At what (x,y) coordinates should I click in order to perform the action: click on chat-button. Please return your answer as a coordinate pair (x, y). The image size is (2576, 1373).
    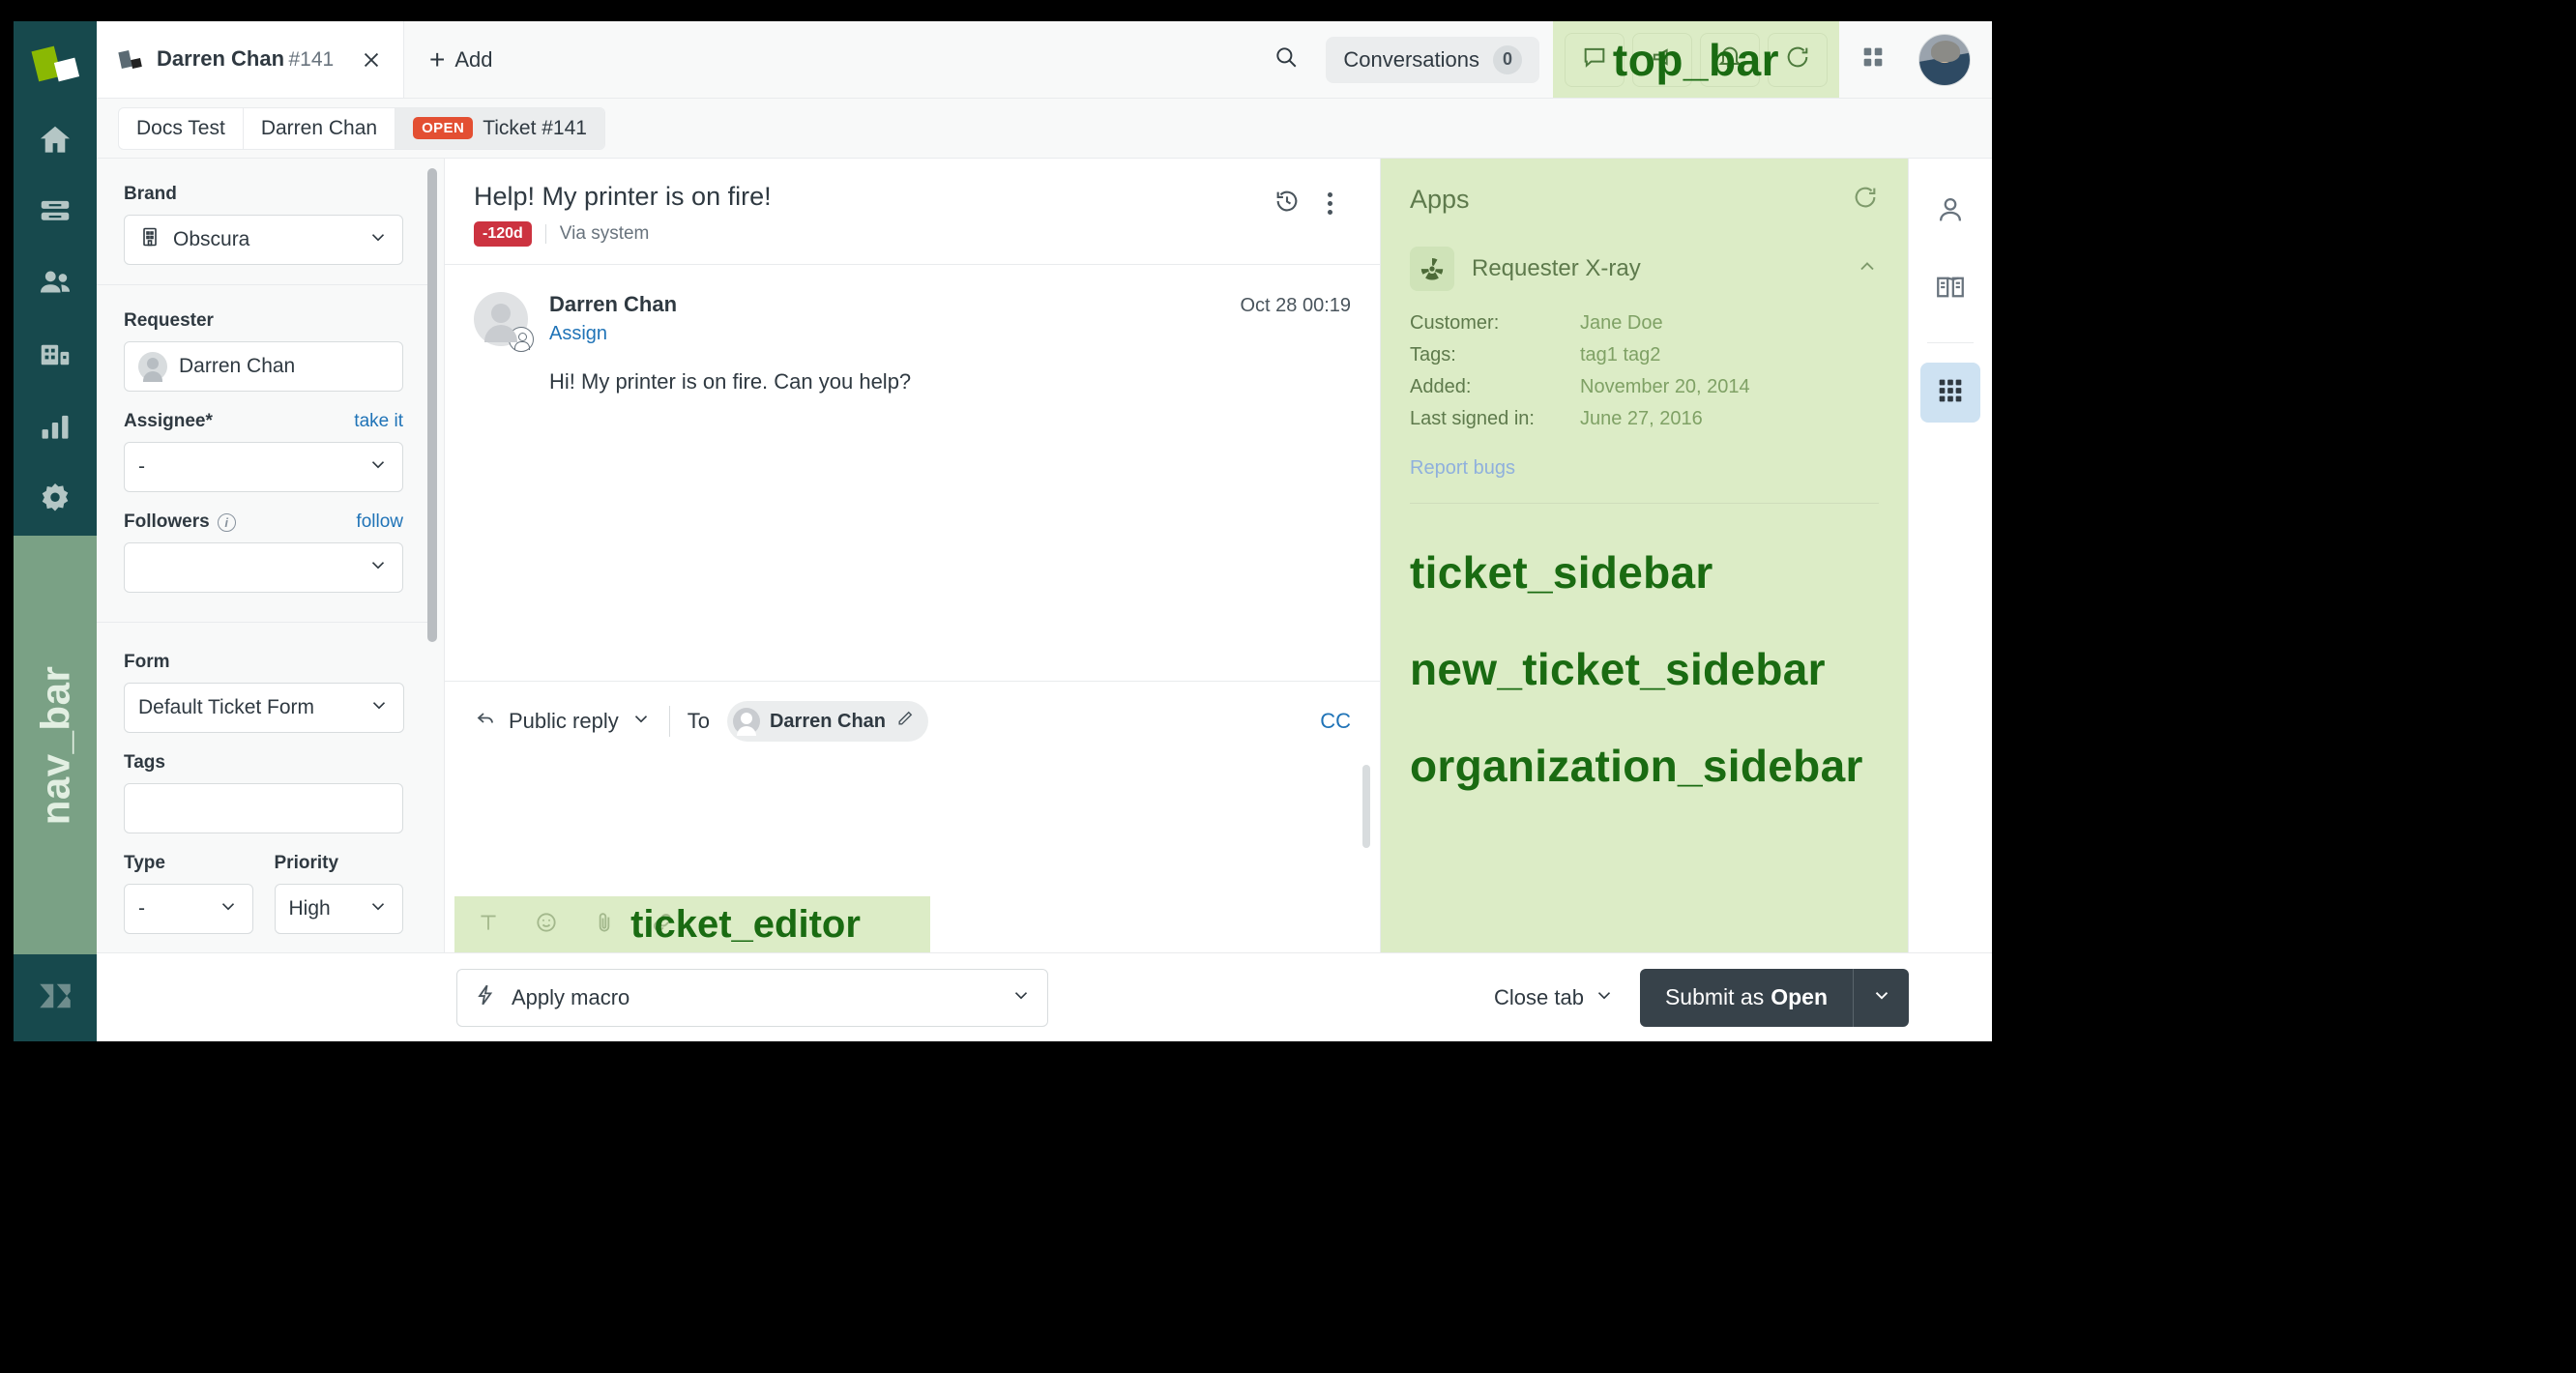
    Looking at the image, I should click on (1595, 60).